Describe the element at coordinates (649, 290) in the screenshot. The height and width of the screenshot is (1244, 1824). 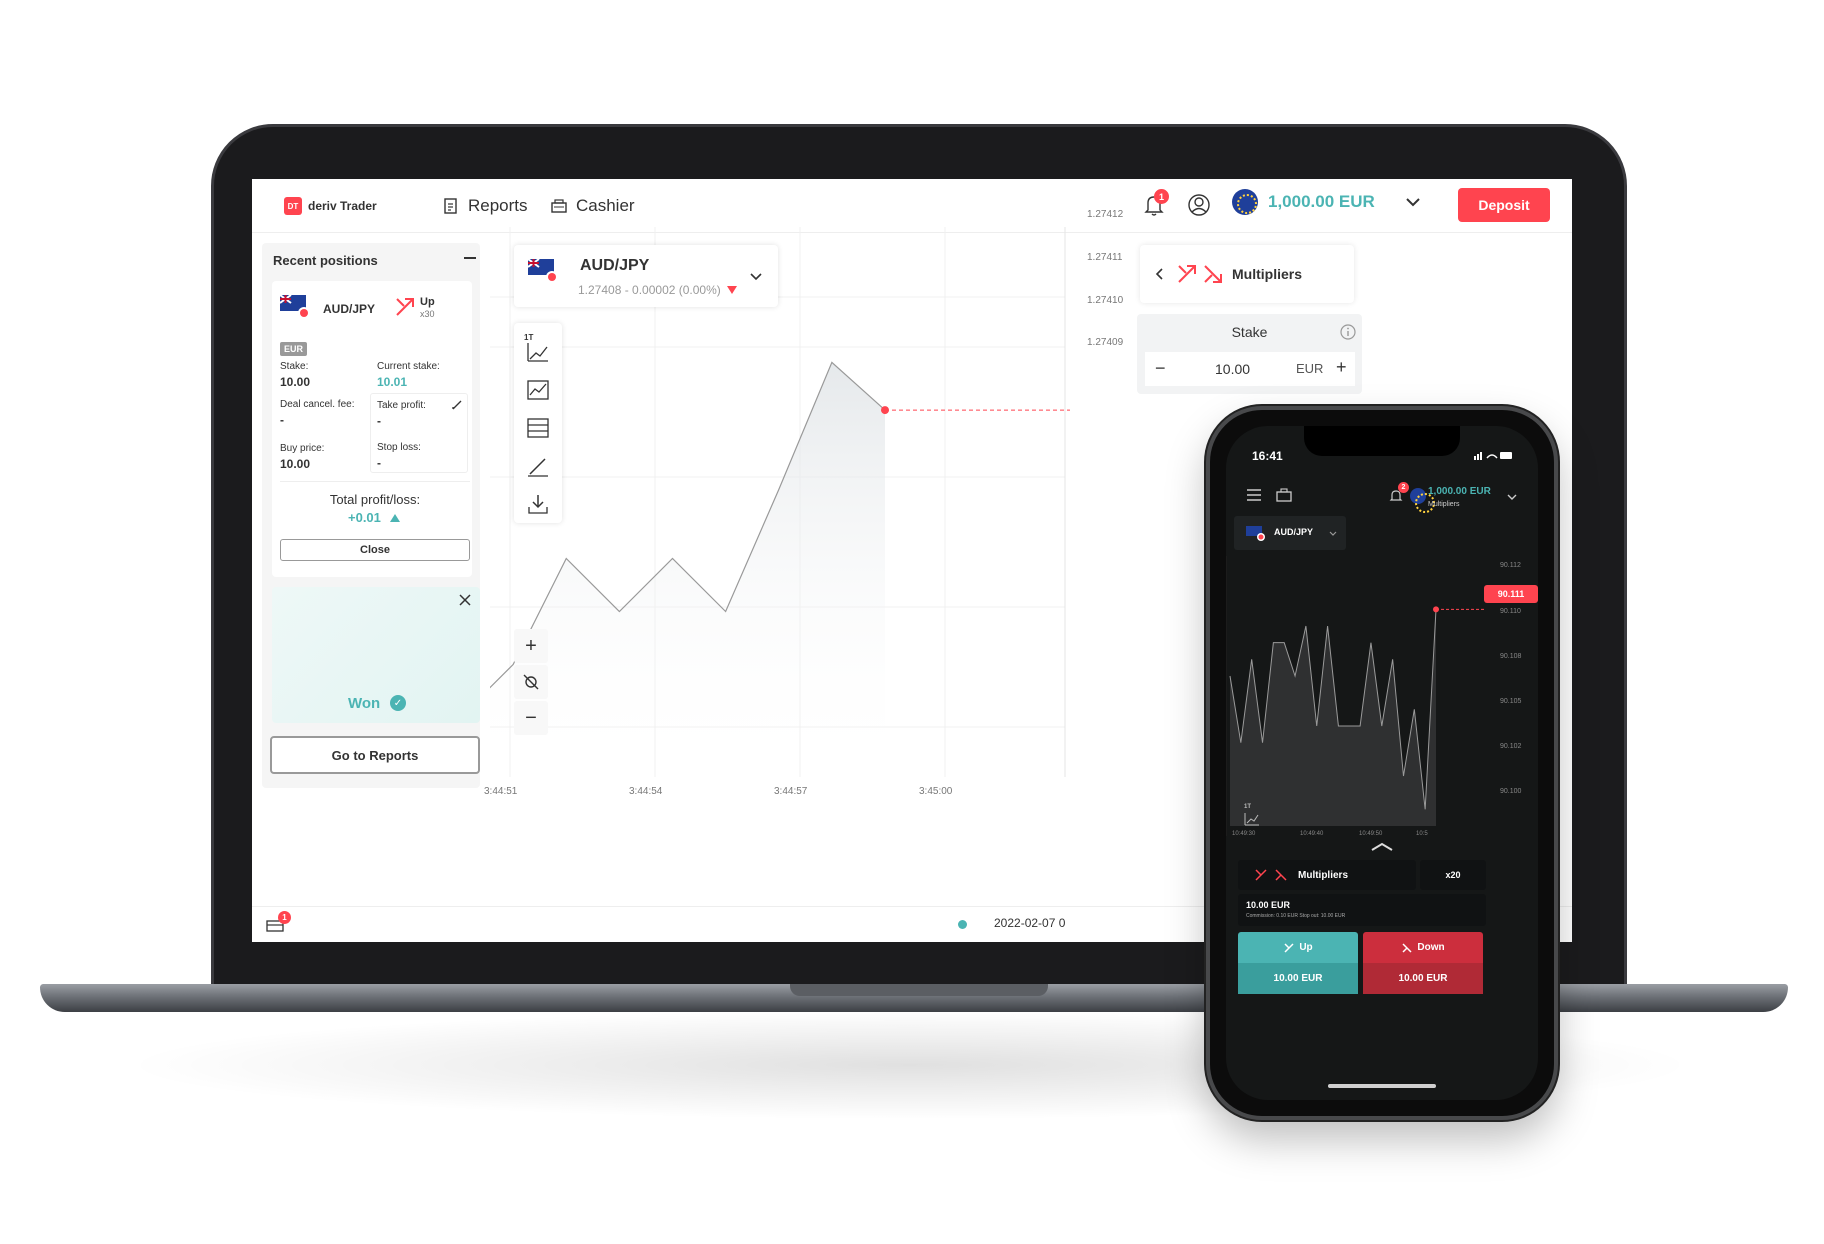
I see `symbol-quote: 1.27408 - 0.00002 (0.00%)` at that location.